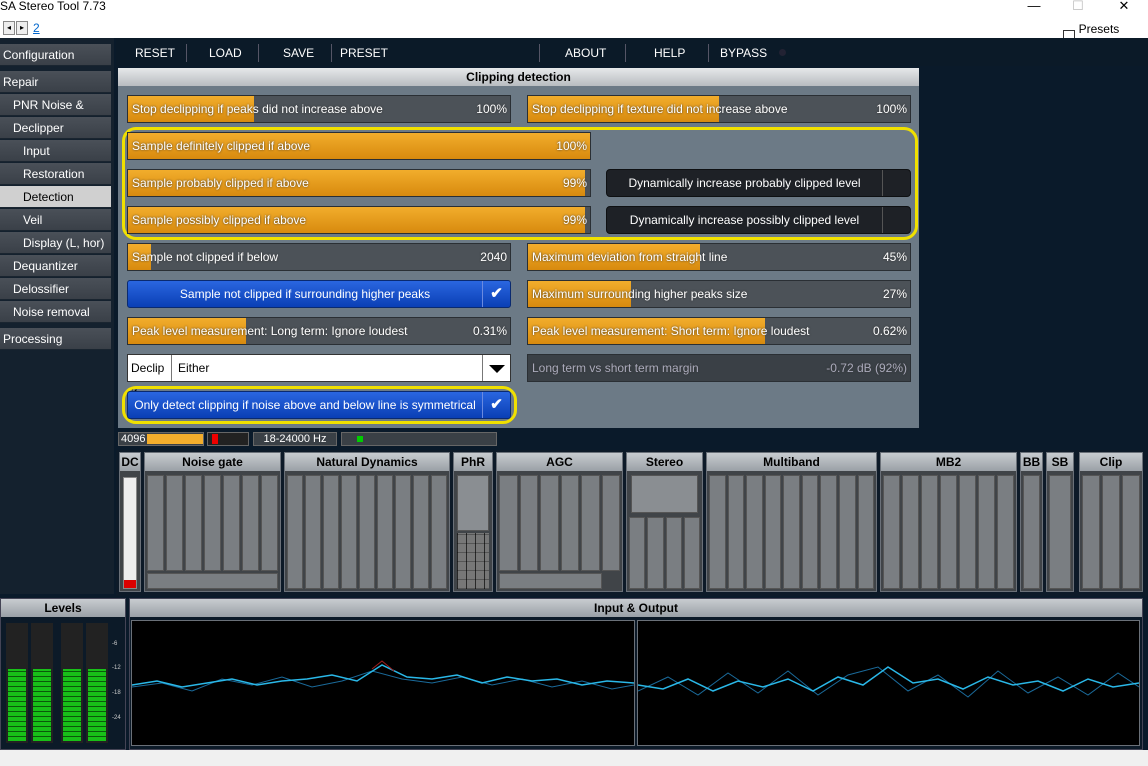  What do you see at coordinates (36, 28) in the screenshot?
I see `page-link: 2` at bounding box center [36, 28].